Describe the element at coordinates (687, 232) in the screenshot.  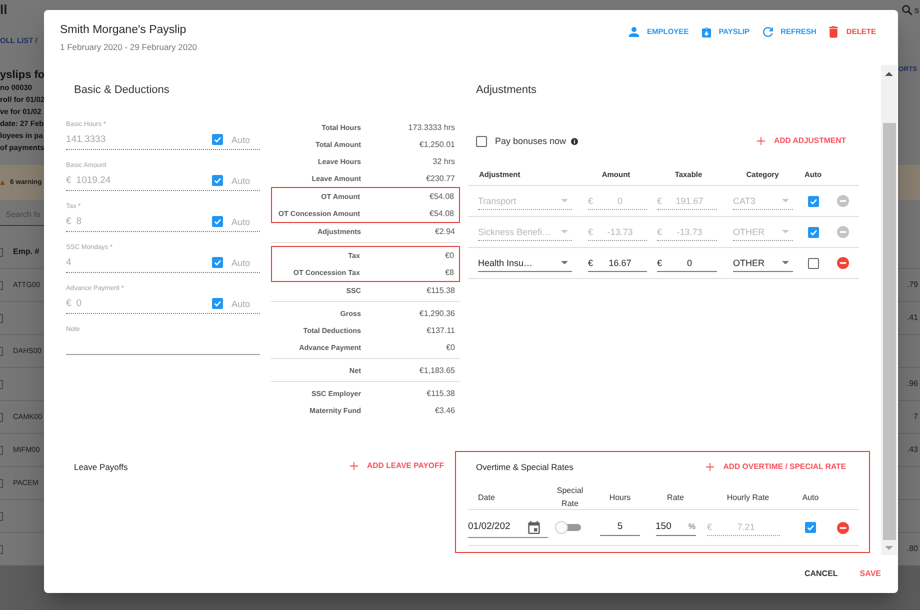
I see `taxable-field: € -13.73` at that location.